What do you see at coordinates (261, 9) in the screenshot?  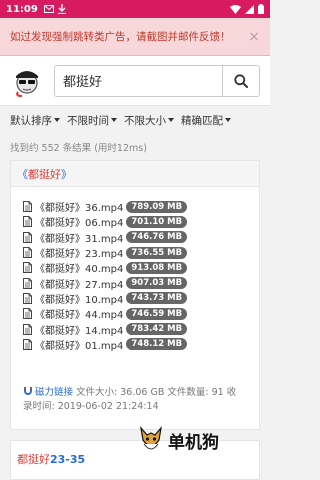 I see `battery-icon` at bounding box center [261, 9].